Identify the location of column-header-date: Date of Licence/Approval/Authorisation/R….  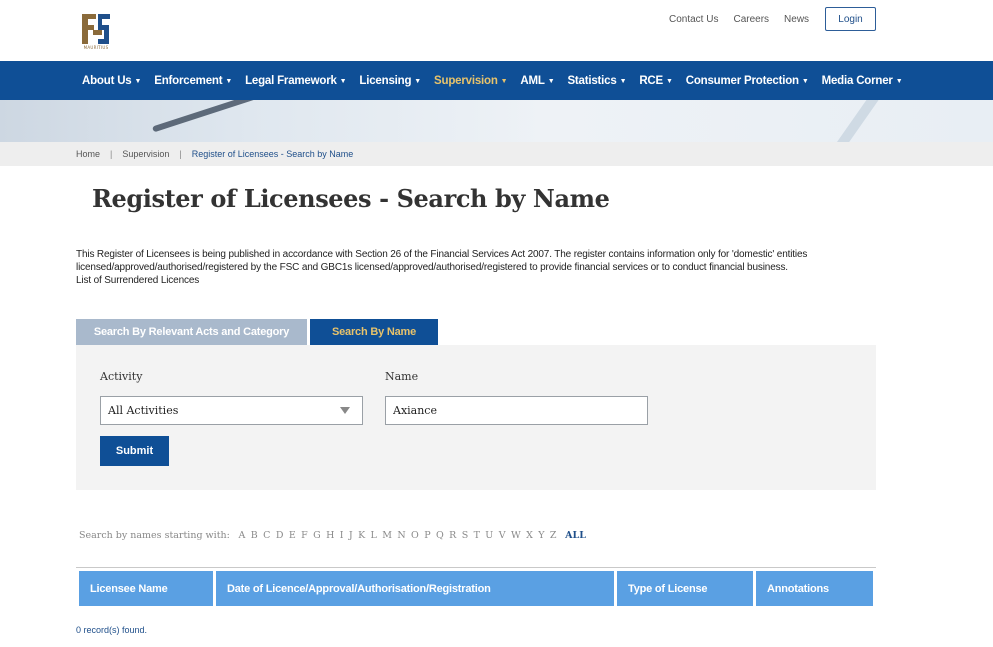
(415, 588).